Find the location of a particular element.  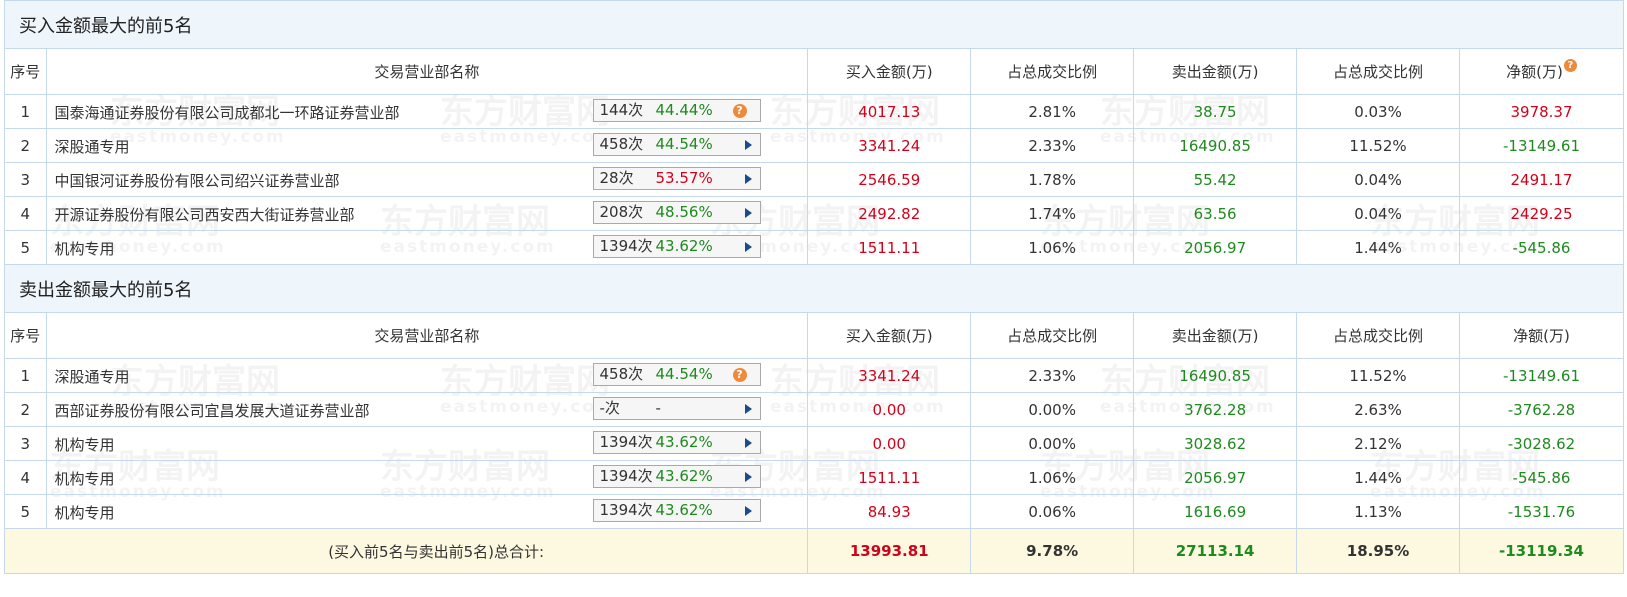

success-rate: 53.57% is located at coordinates (684, 178).